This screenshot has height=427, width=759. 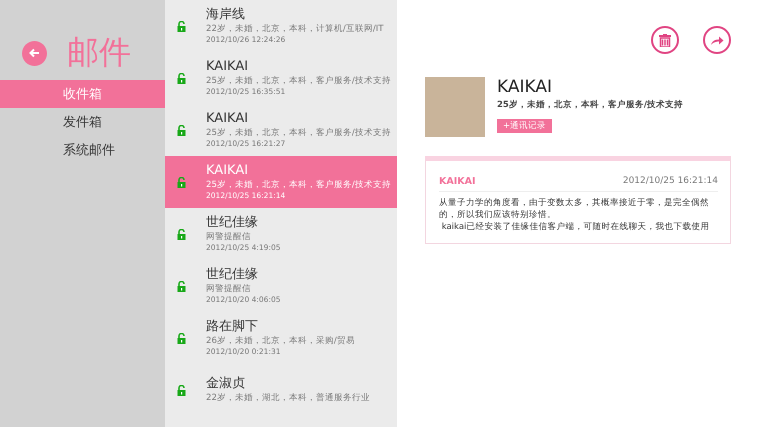 I want to click on curved-arrow-icon, so click(x=717, y=40).